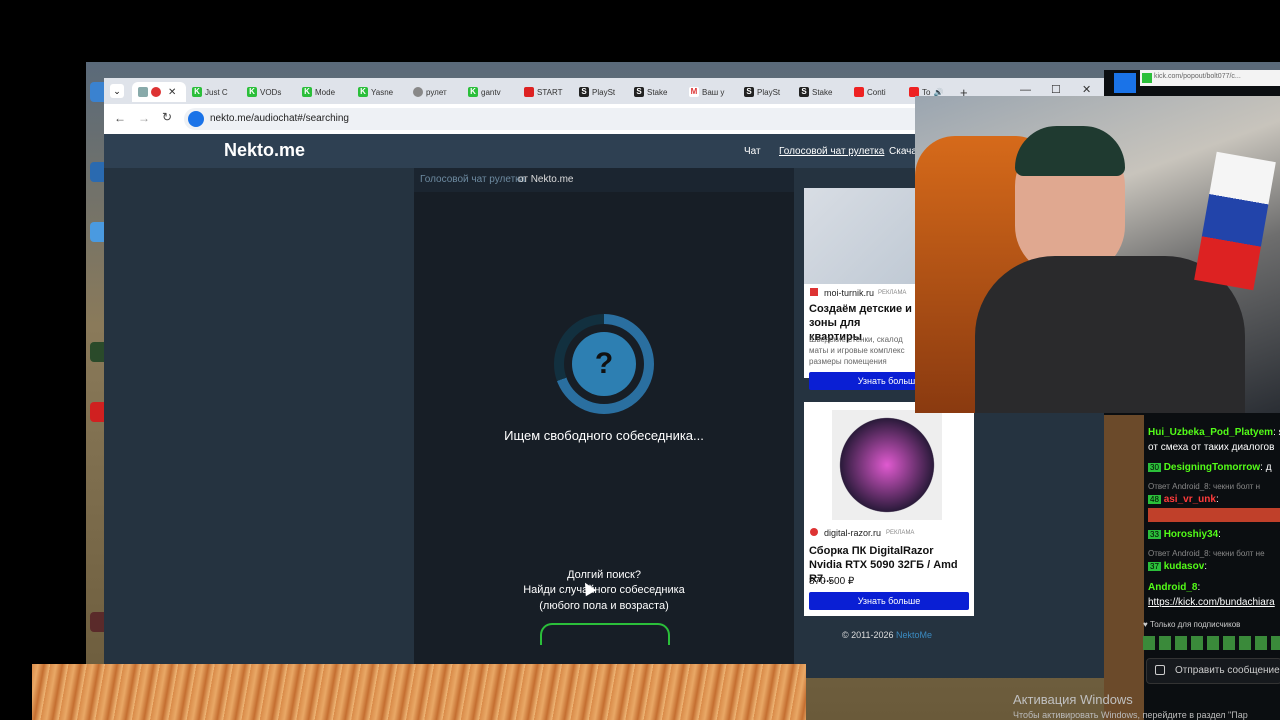  Describe the element at coordinates (1056, 89) in the screenshot. I see `maximize-icon: ☐` at that location.